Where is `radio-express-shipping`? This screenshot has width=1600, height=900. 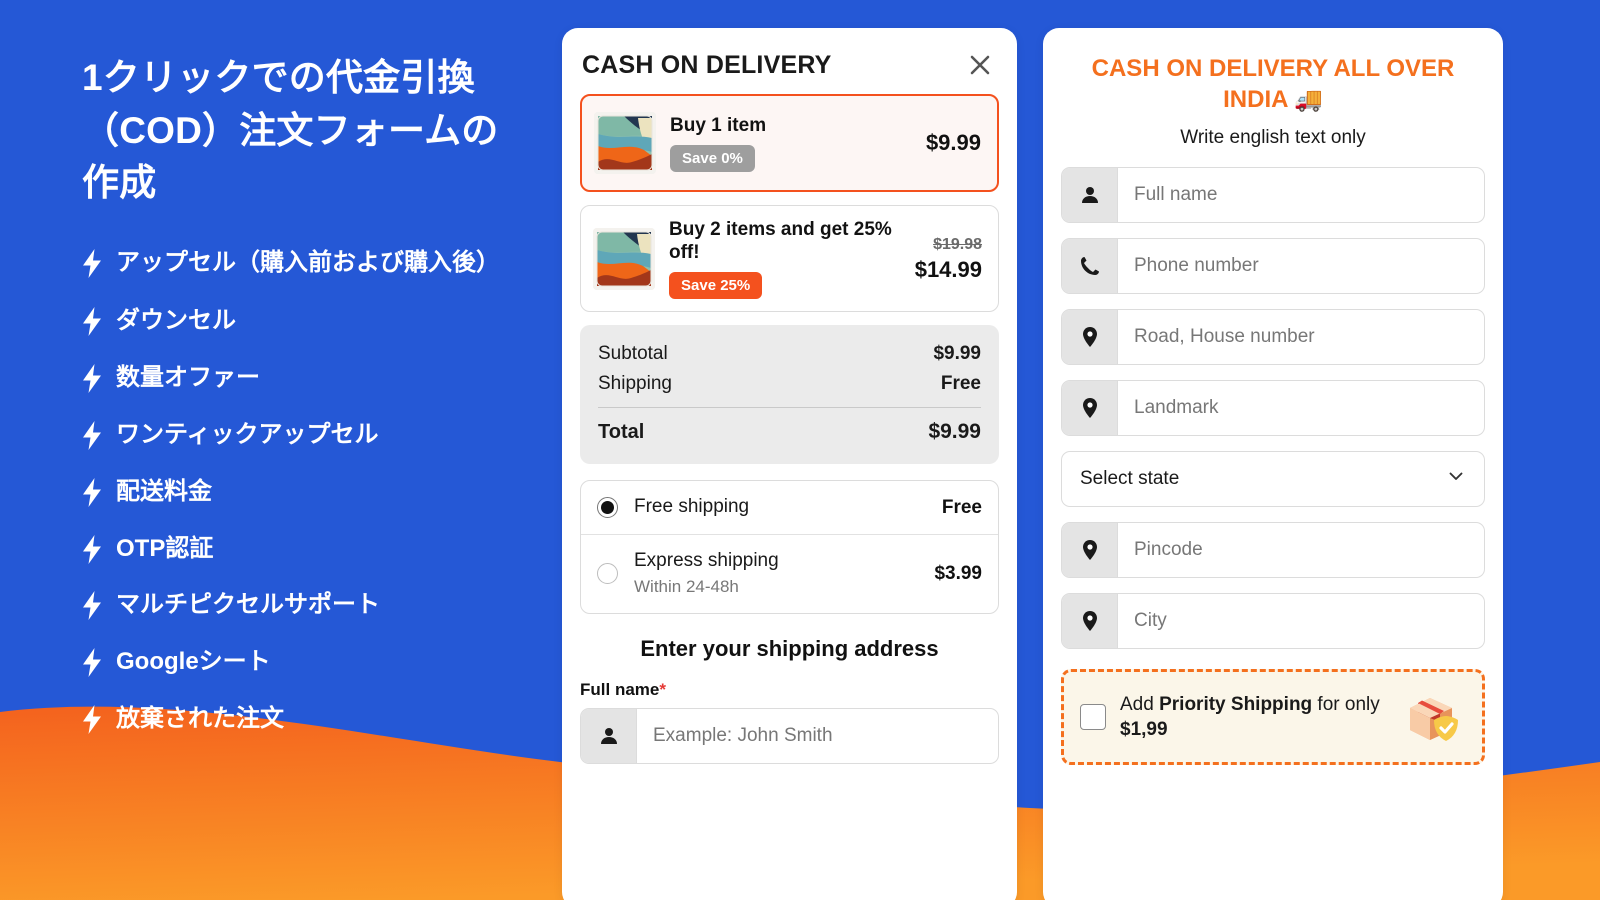
radio-express-shipping is located at coordinates (607, 574).